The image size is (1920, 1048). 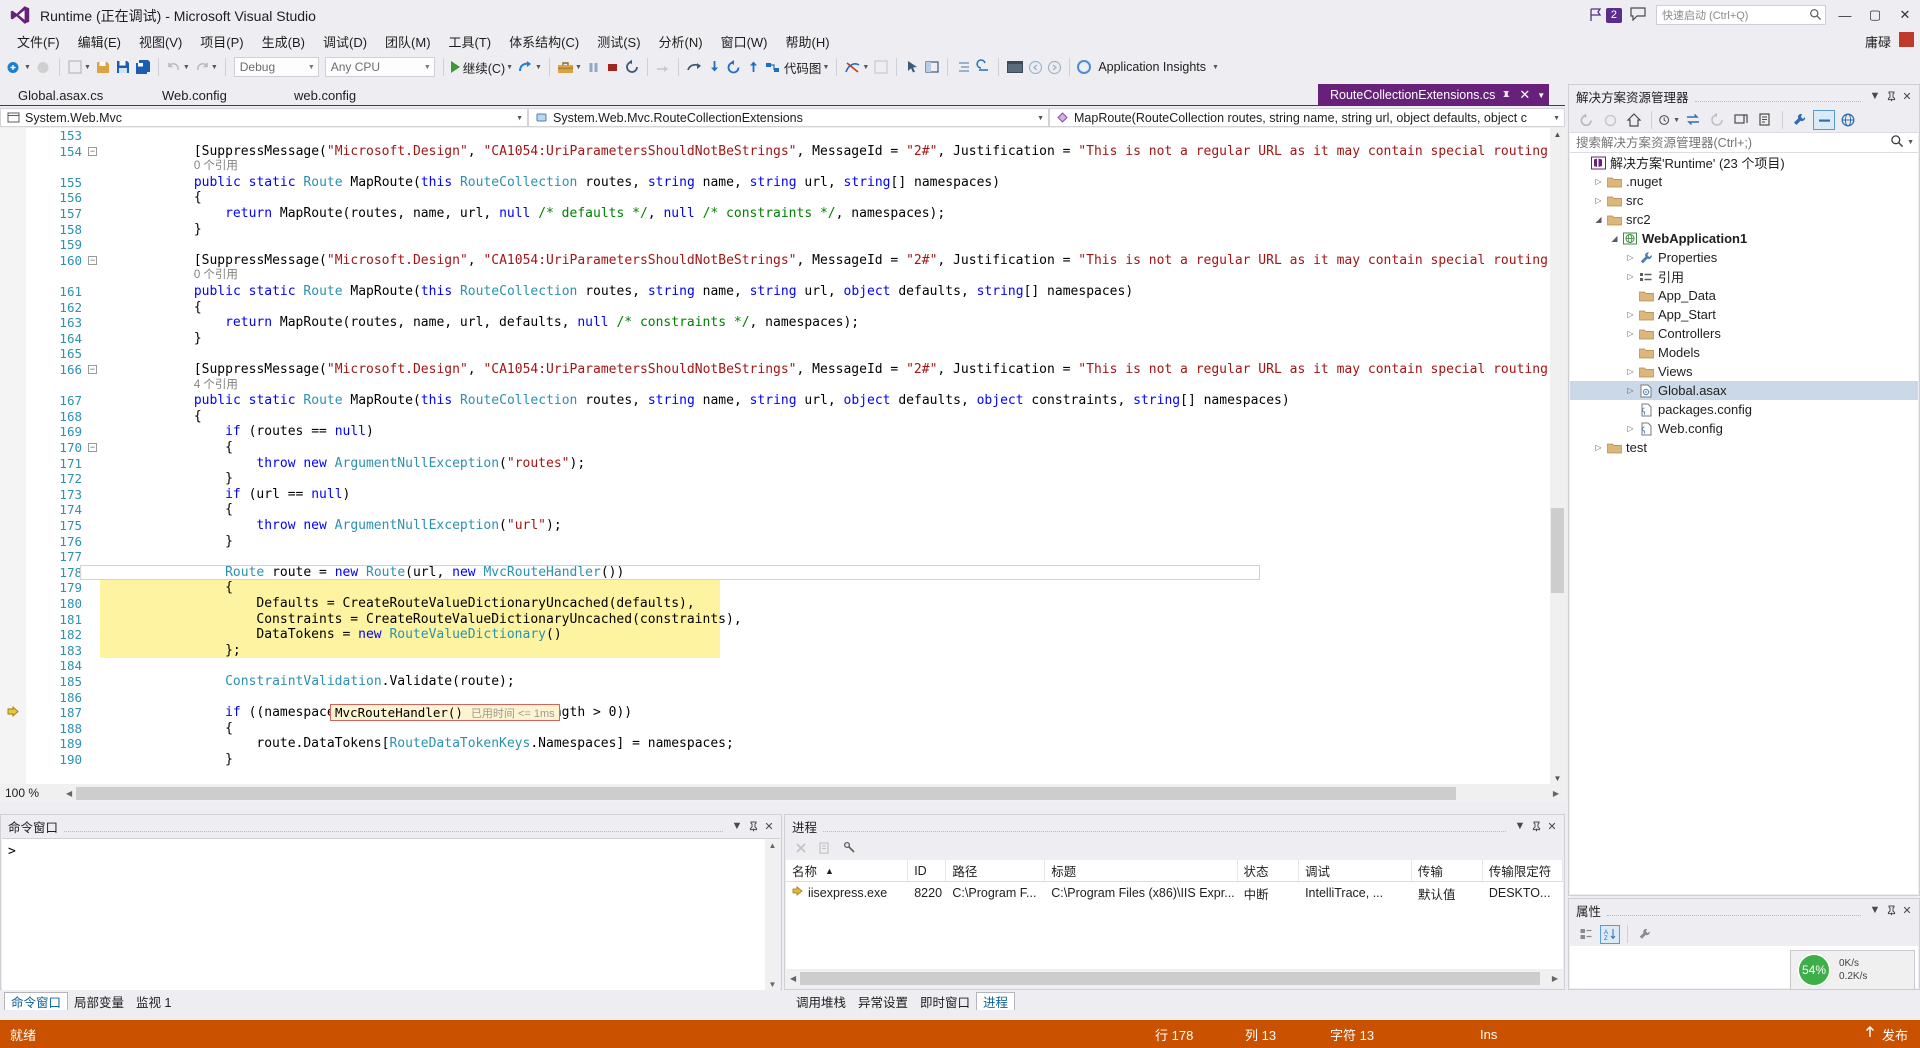 What do you see at coordinates (772, 915) in the screenshot?
I see `command-window-scrollbar: ▲ ▼` at bounding box center [772, 915].